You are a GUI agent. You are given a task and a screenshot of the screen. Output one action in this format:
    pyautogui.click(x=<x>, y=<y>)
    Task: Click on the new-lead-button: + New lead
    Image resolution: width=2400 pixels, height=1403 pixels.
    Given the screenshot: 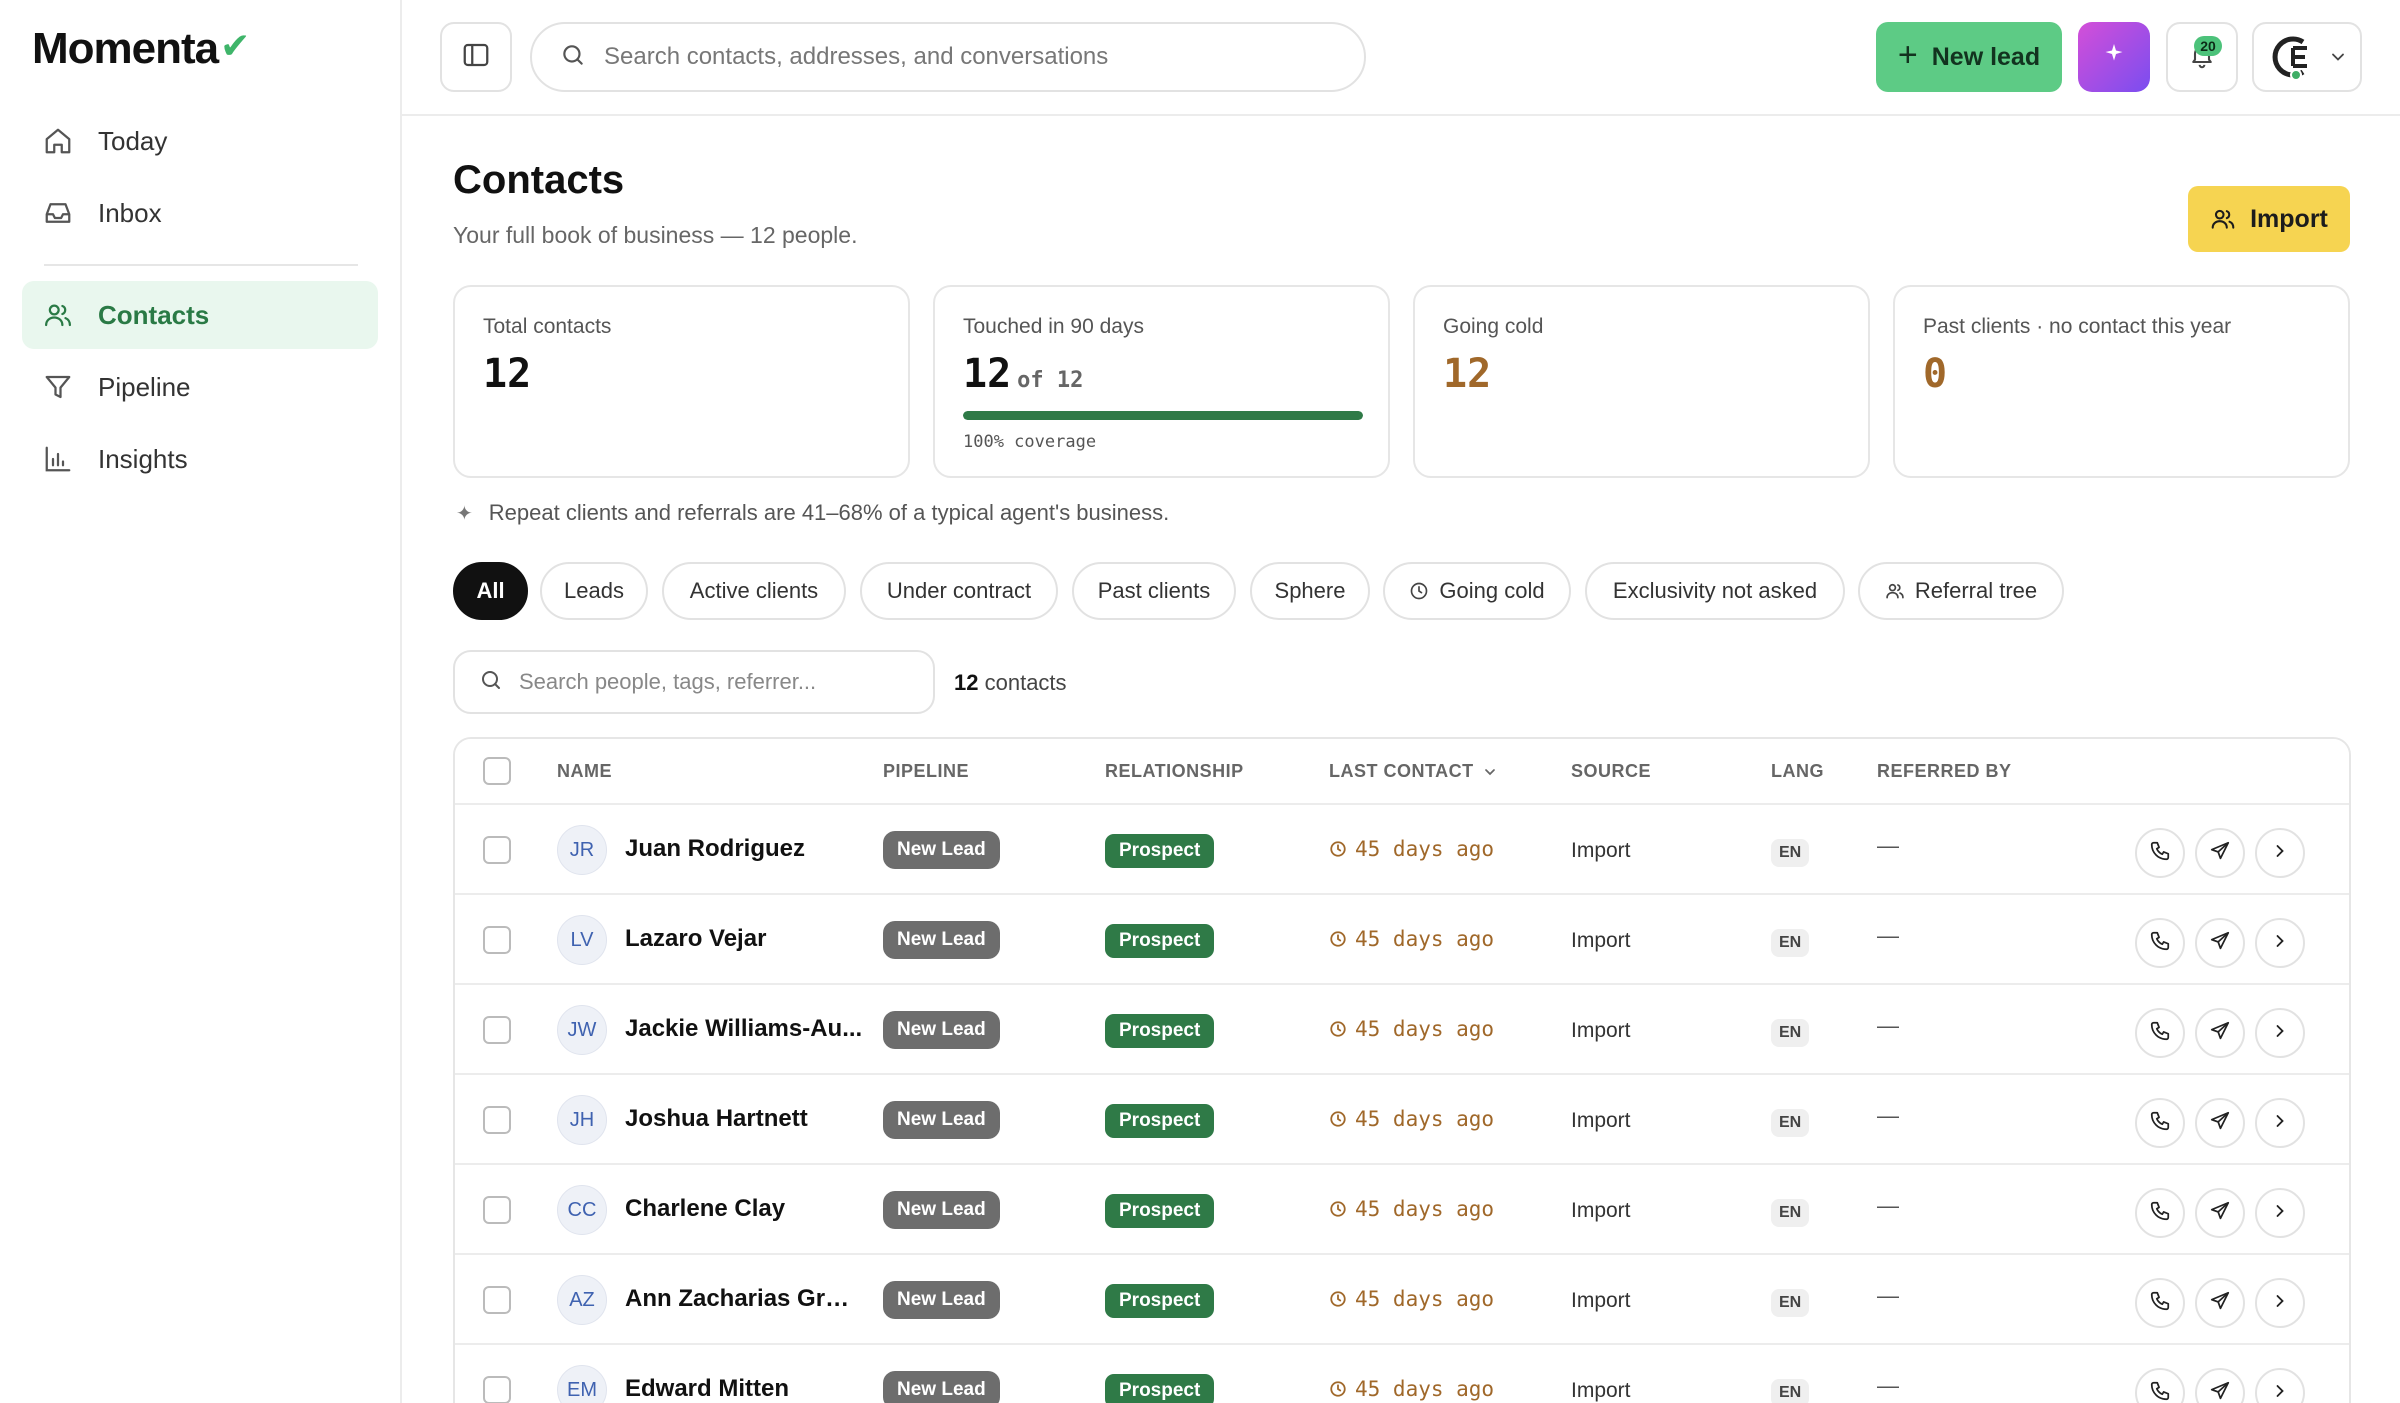 What is the action you would take?
    pyautogui.click(x=1969, y=57)
    